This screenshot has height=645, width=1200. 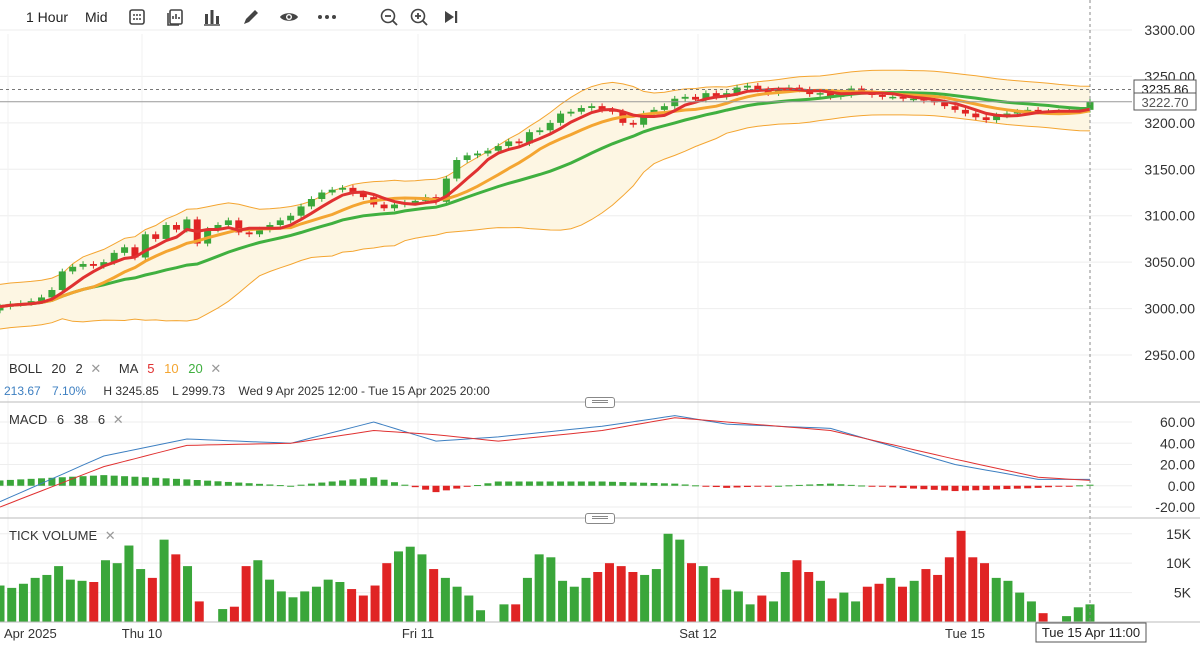 I want to click on volume-name: TICK VOLUME, so click(x=53, y=535).